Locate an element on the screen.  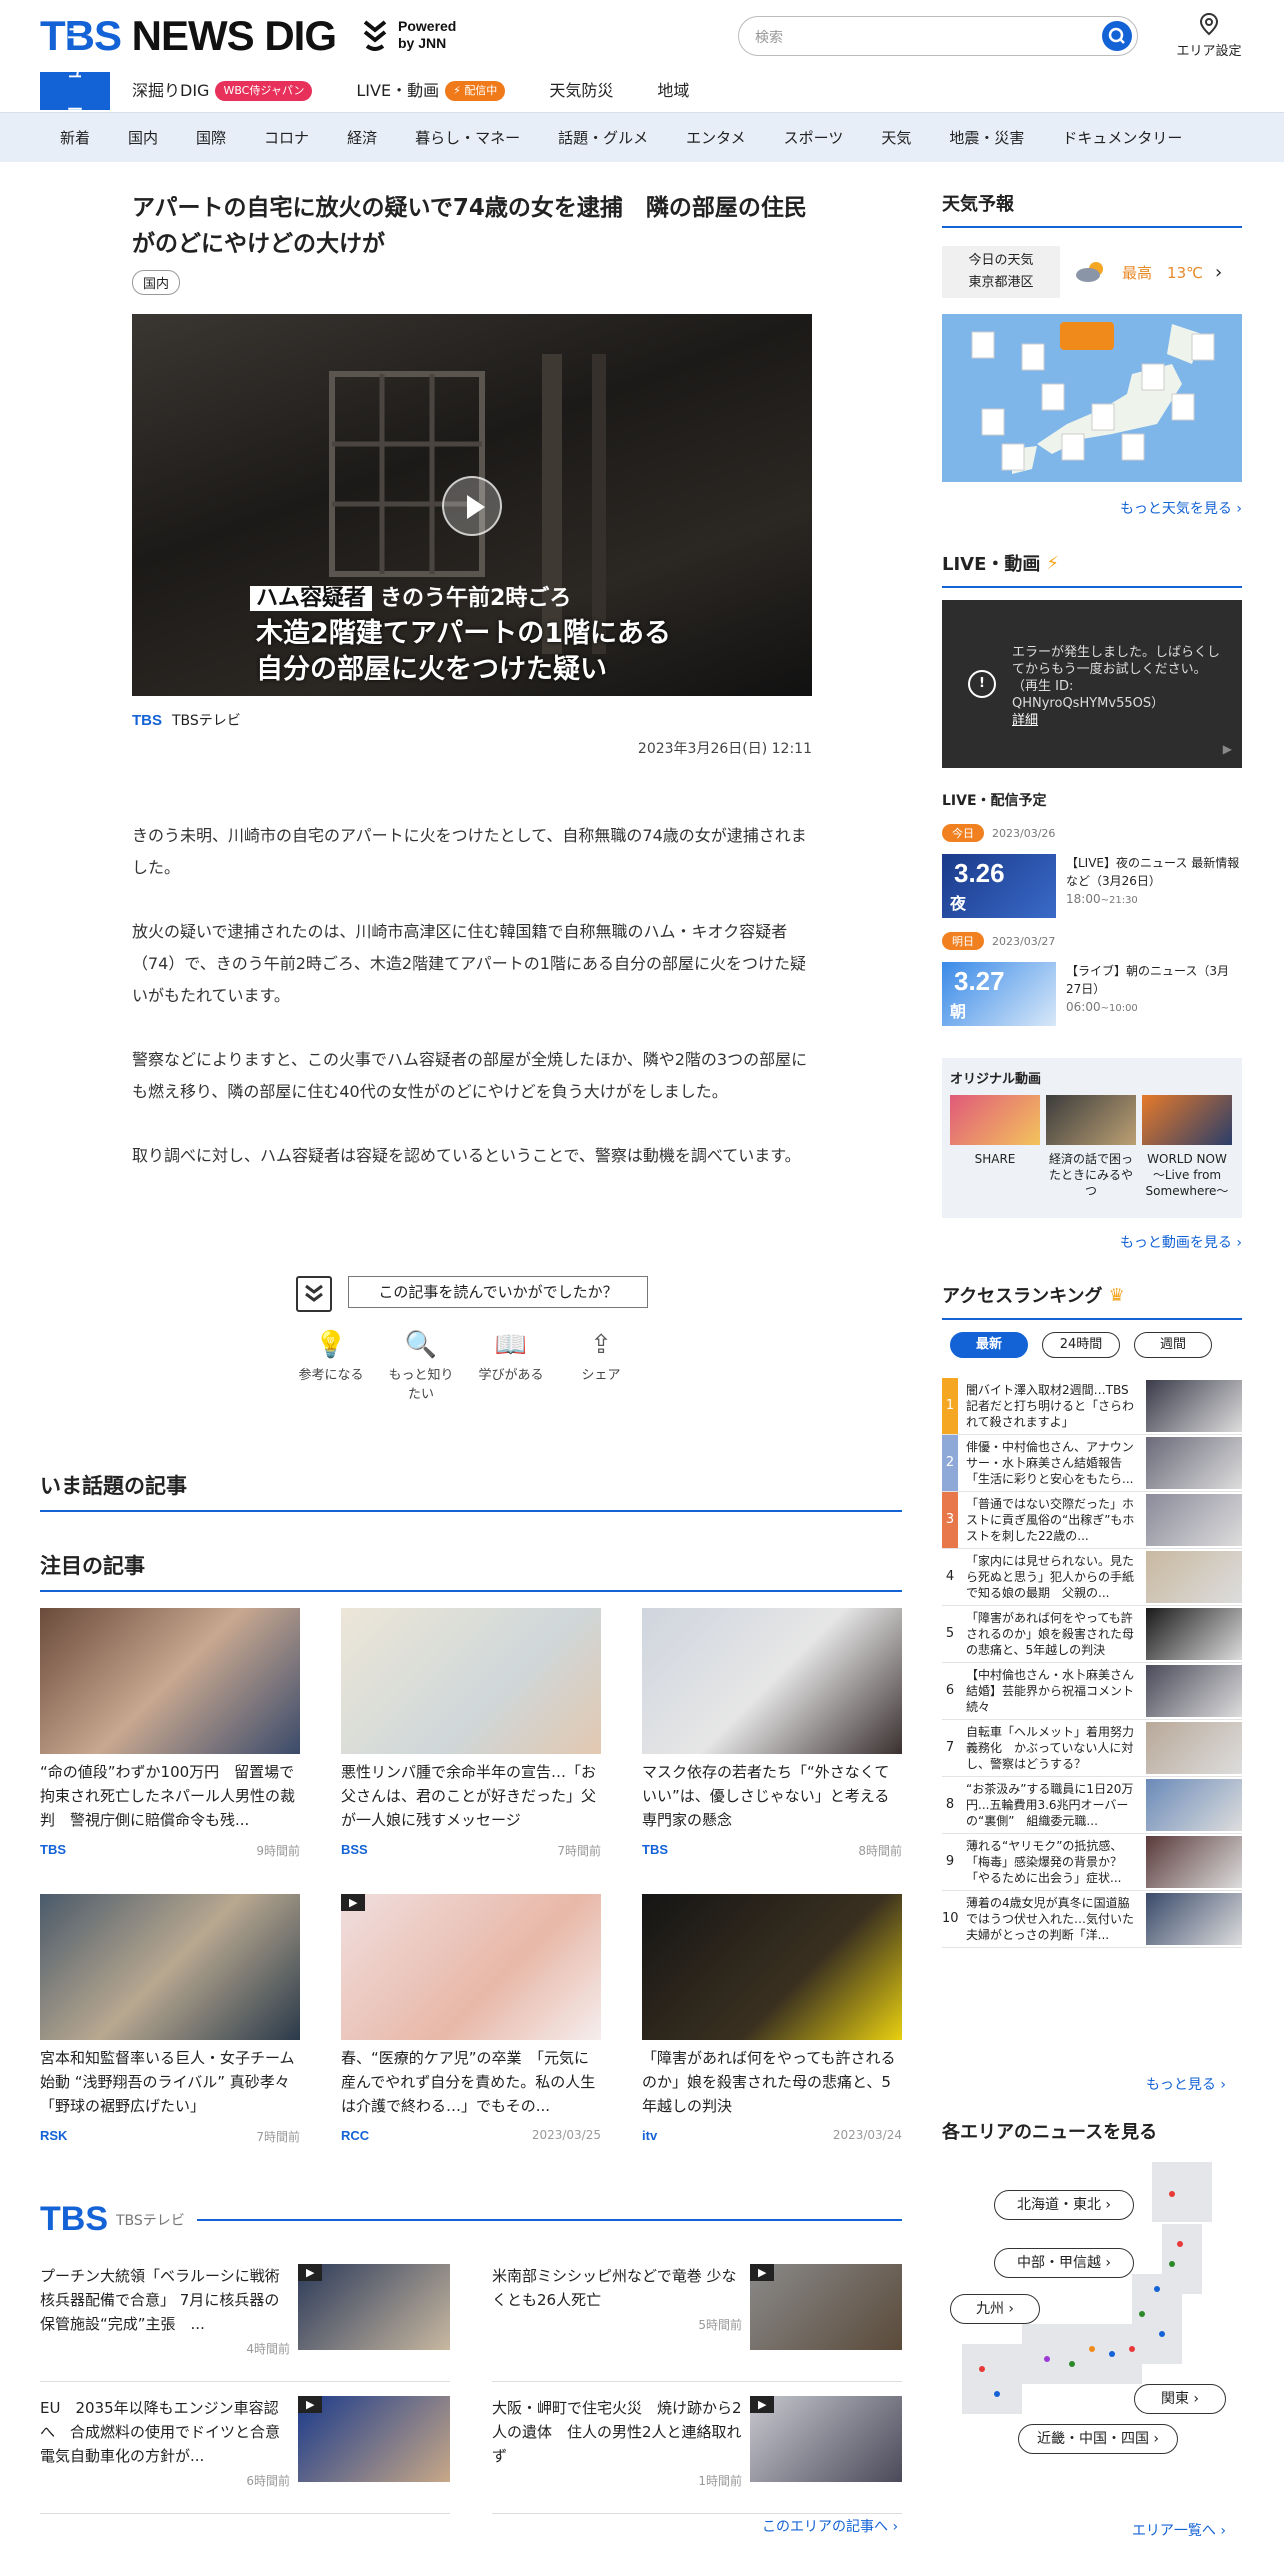
tab-latest: 最新 is located at coordinates (989, 1345).